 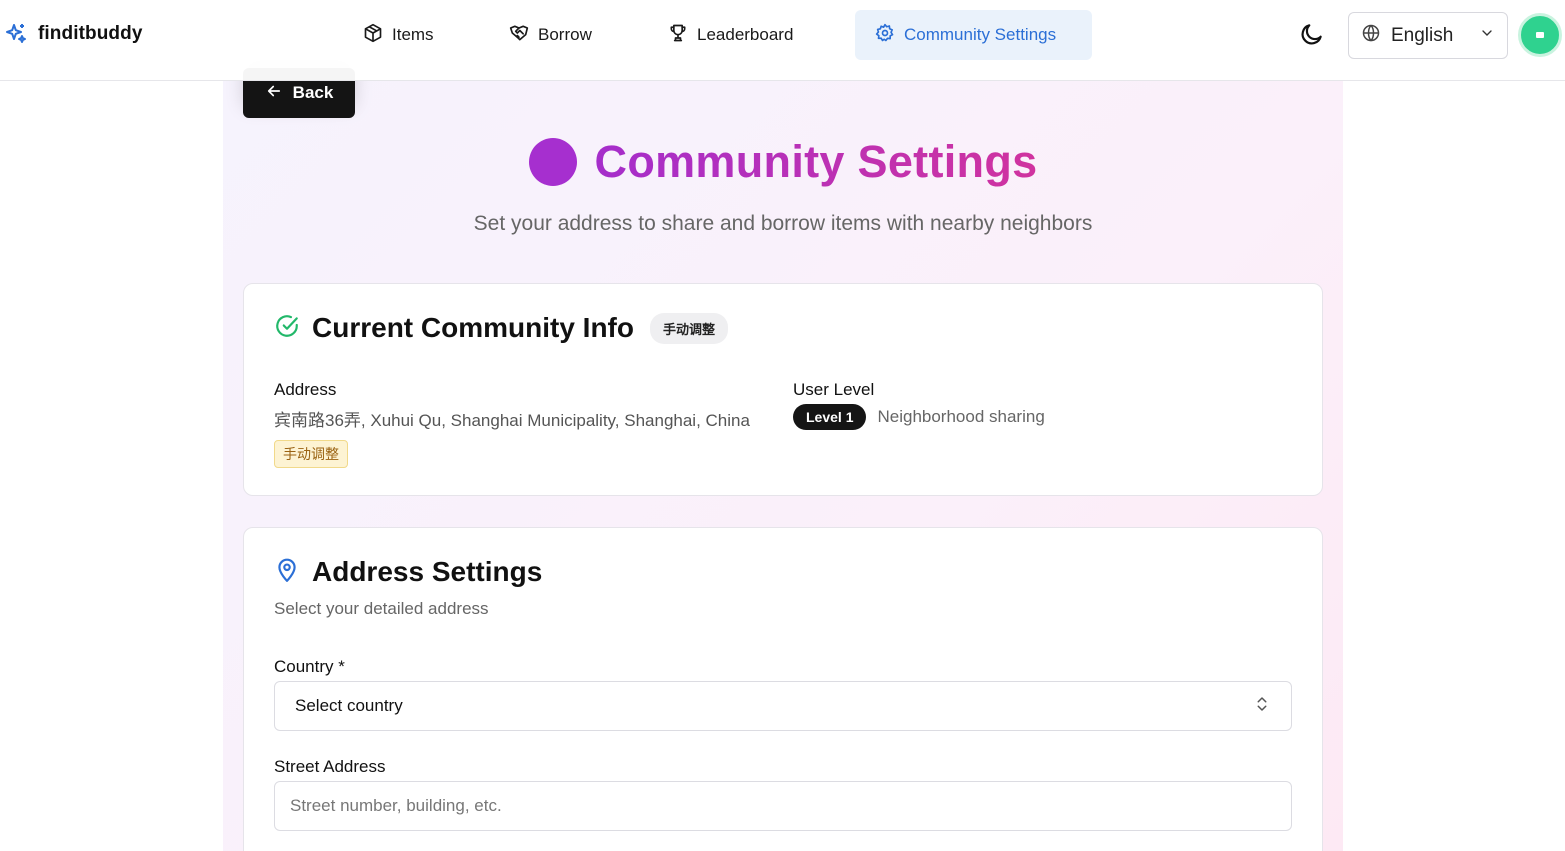 I want to click on globe-icon, so click(x=1371, y=35).